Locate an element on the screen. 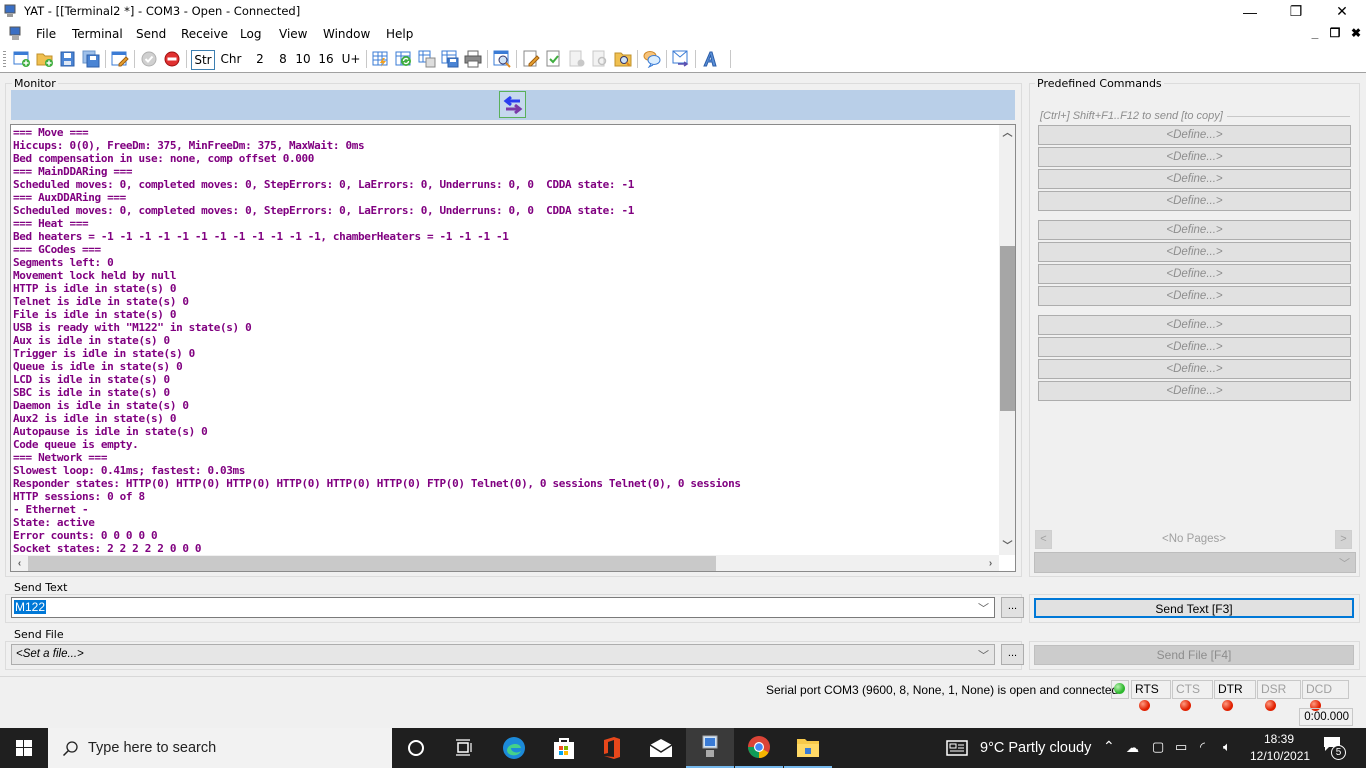 This screenshot has height=768, width=1366. toolbar-grip is located at coordinates (4, 59).